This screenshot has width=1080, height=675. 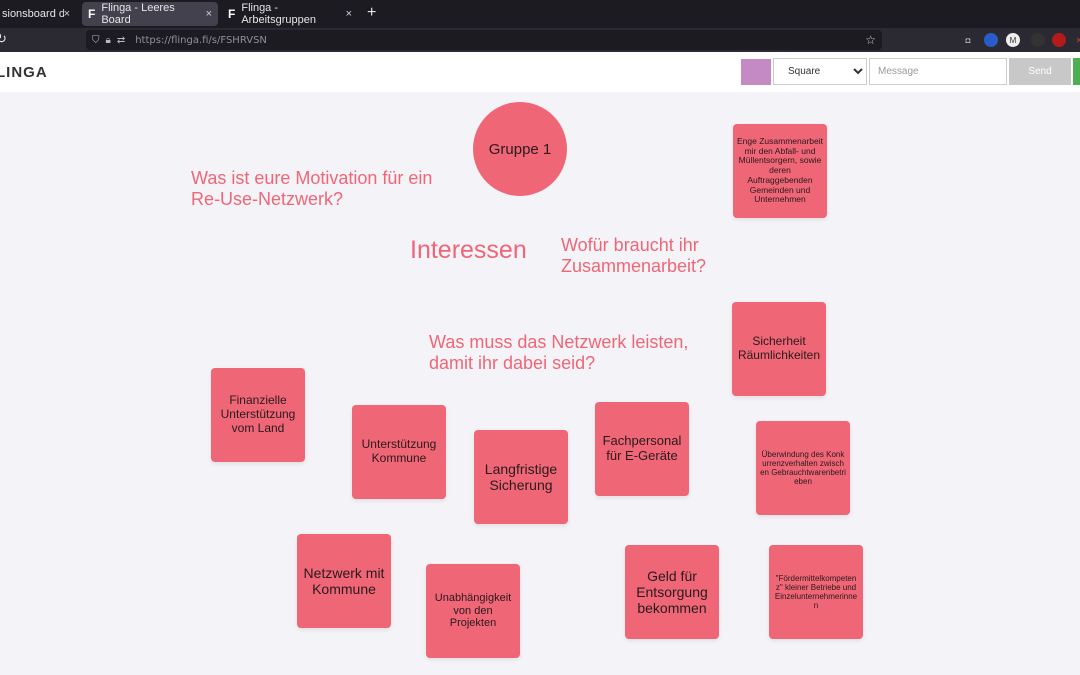 I want to click on lock-icon: 🔒︎, so click(x=108, y=40).